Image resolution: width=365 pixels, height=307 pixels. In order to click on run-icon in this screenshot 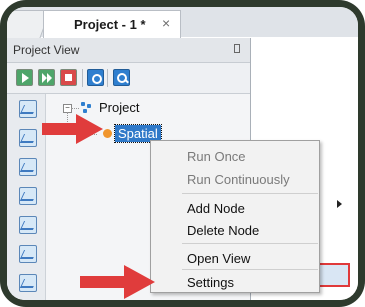, I will do `click(24, 77)`.